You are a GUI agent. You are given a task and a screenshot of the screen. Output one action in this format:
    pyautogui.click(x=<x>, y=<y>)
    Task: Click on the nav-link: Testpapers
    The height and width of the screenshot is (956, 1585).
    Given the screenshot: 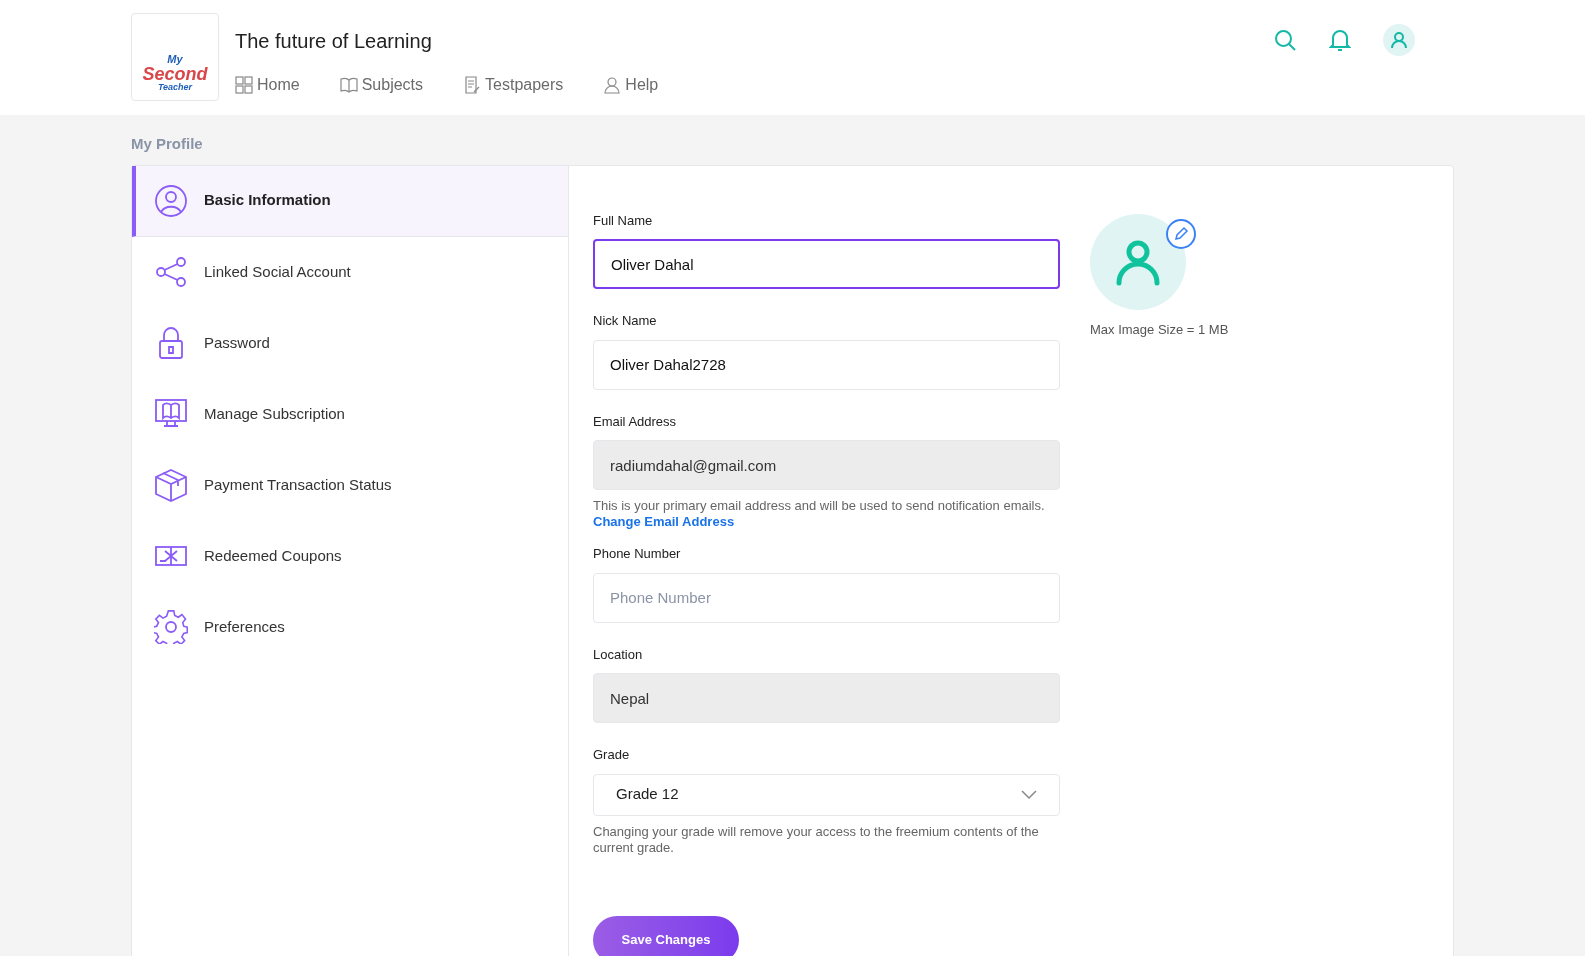 What is the action you would take?
    pyautogui.click(x=513, y=85)
    